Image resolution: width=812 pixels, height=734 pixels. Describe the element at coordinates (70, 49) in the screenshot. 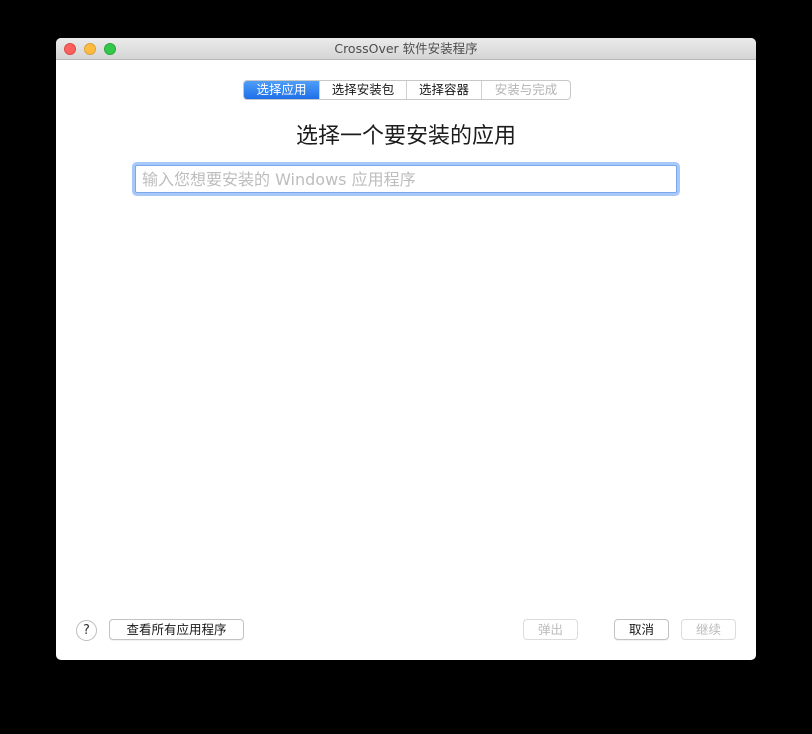

I see `close-traffic-light-icon` at that location.